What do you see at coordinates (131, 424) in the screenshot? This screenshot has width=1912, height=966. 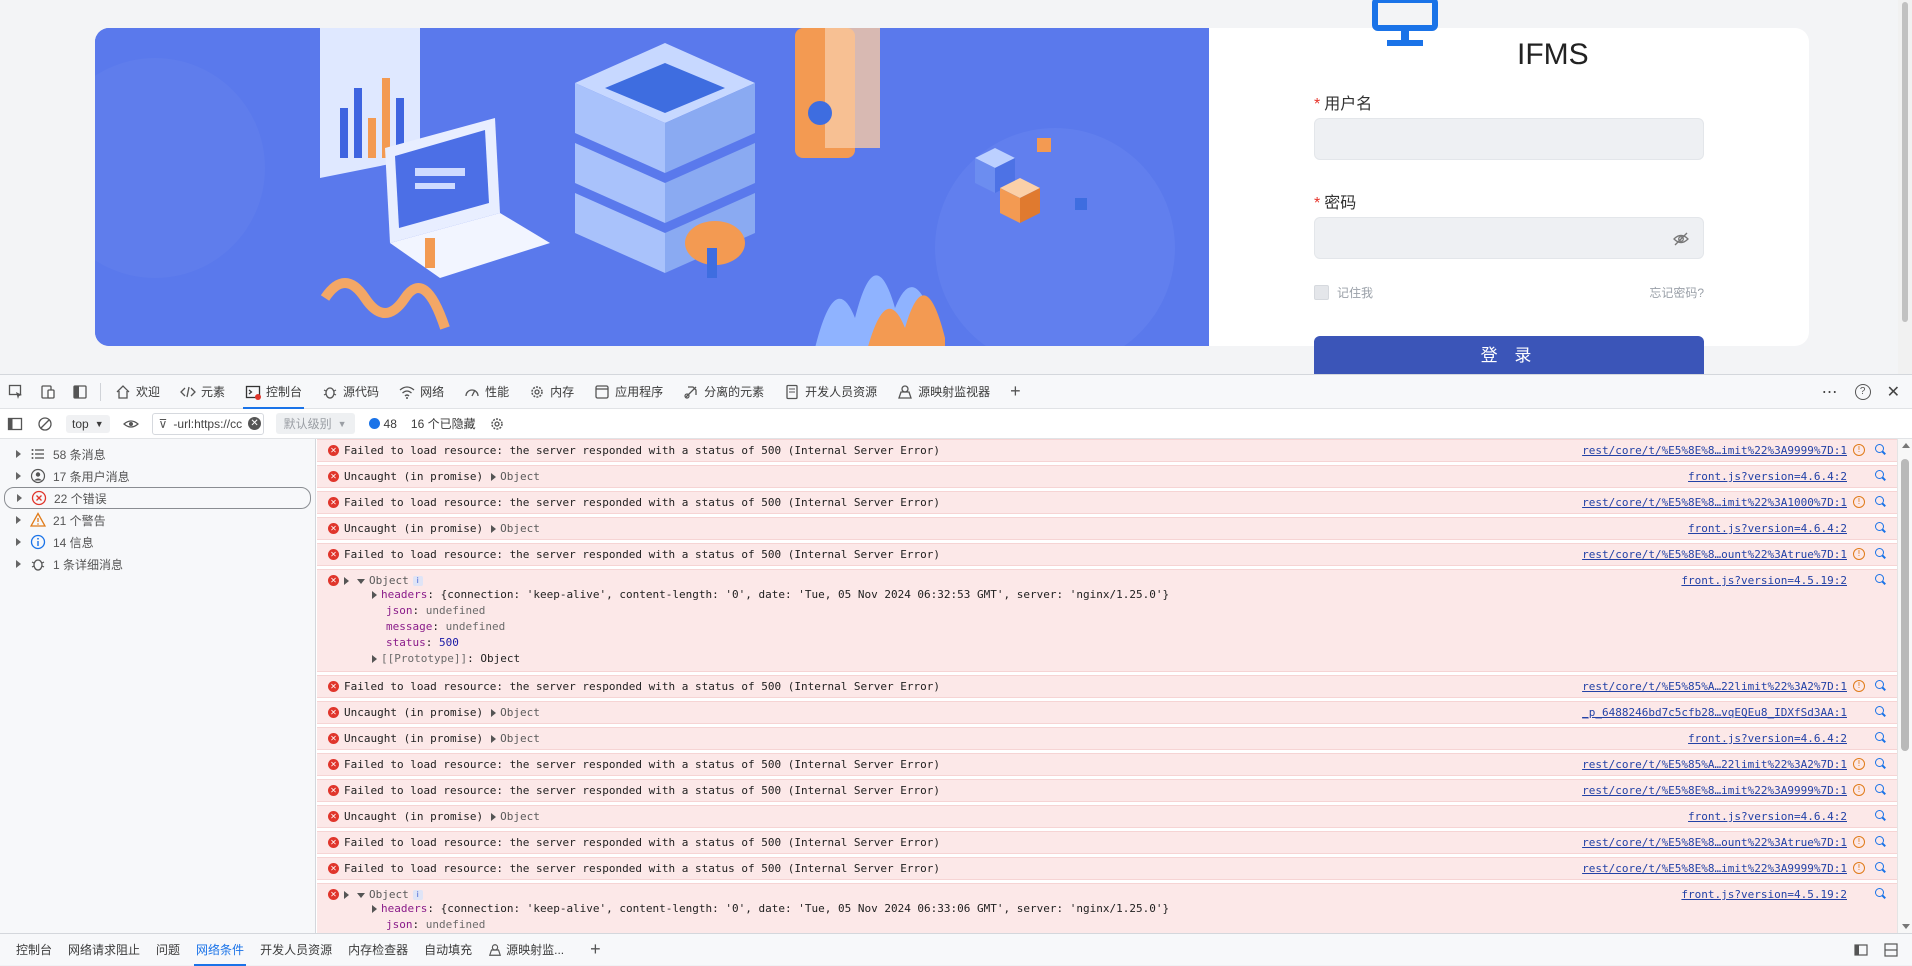 I see `live-expression-eye-icon` at bounding box center [131, 424].